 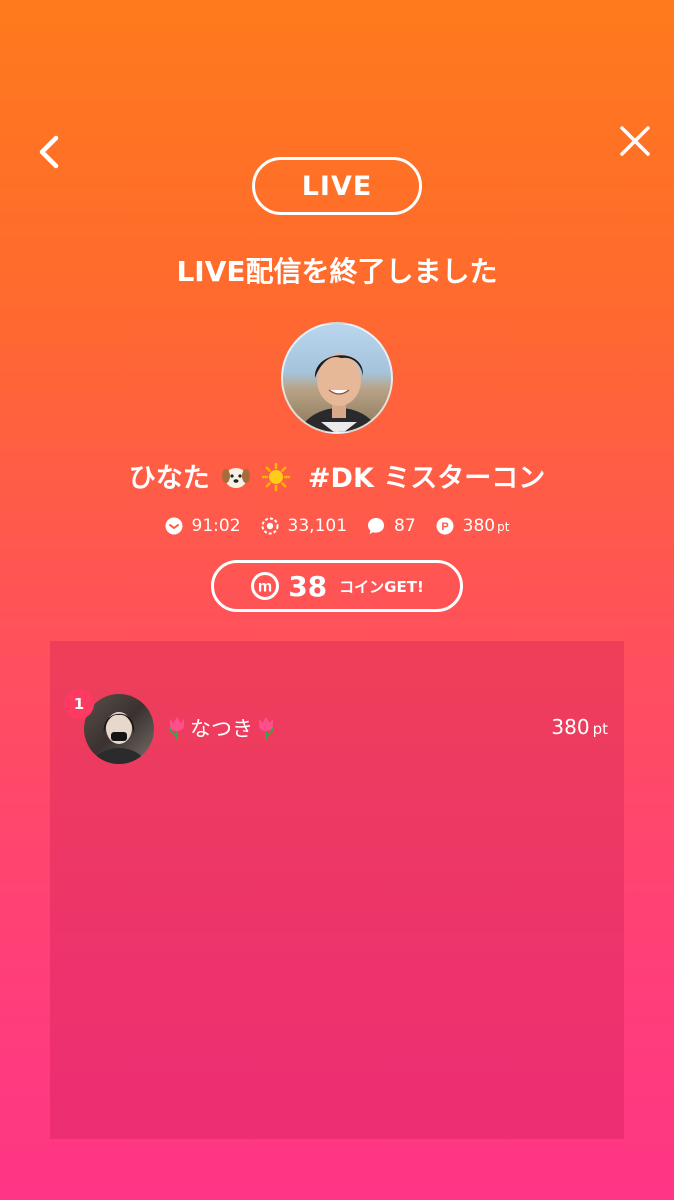 What do you see at coordinates (337, 271) in the screenshot?
I see `live-ended-title: LIVE配信を終了しました` at bounding box center [337, 271].